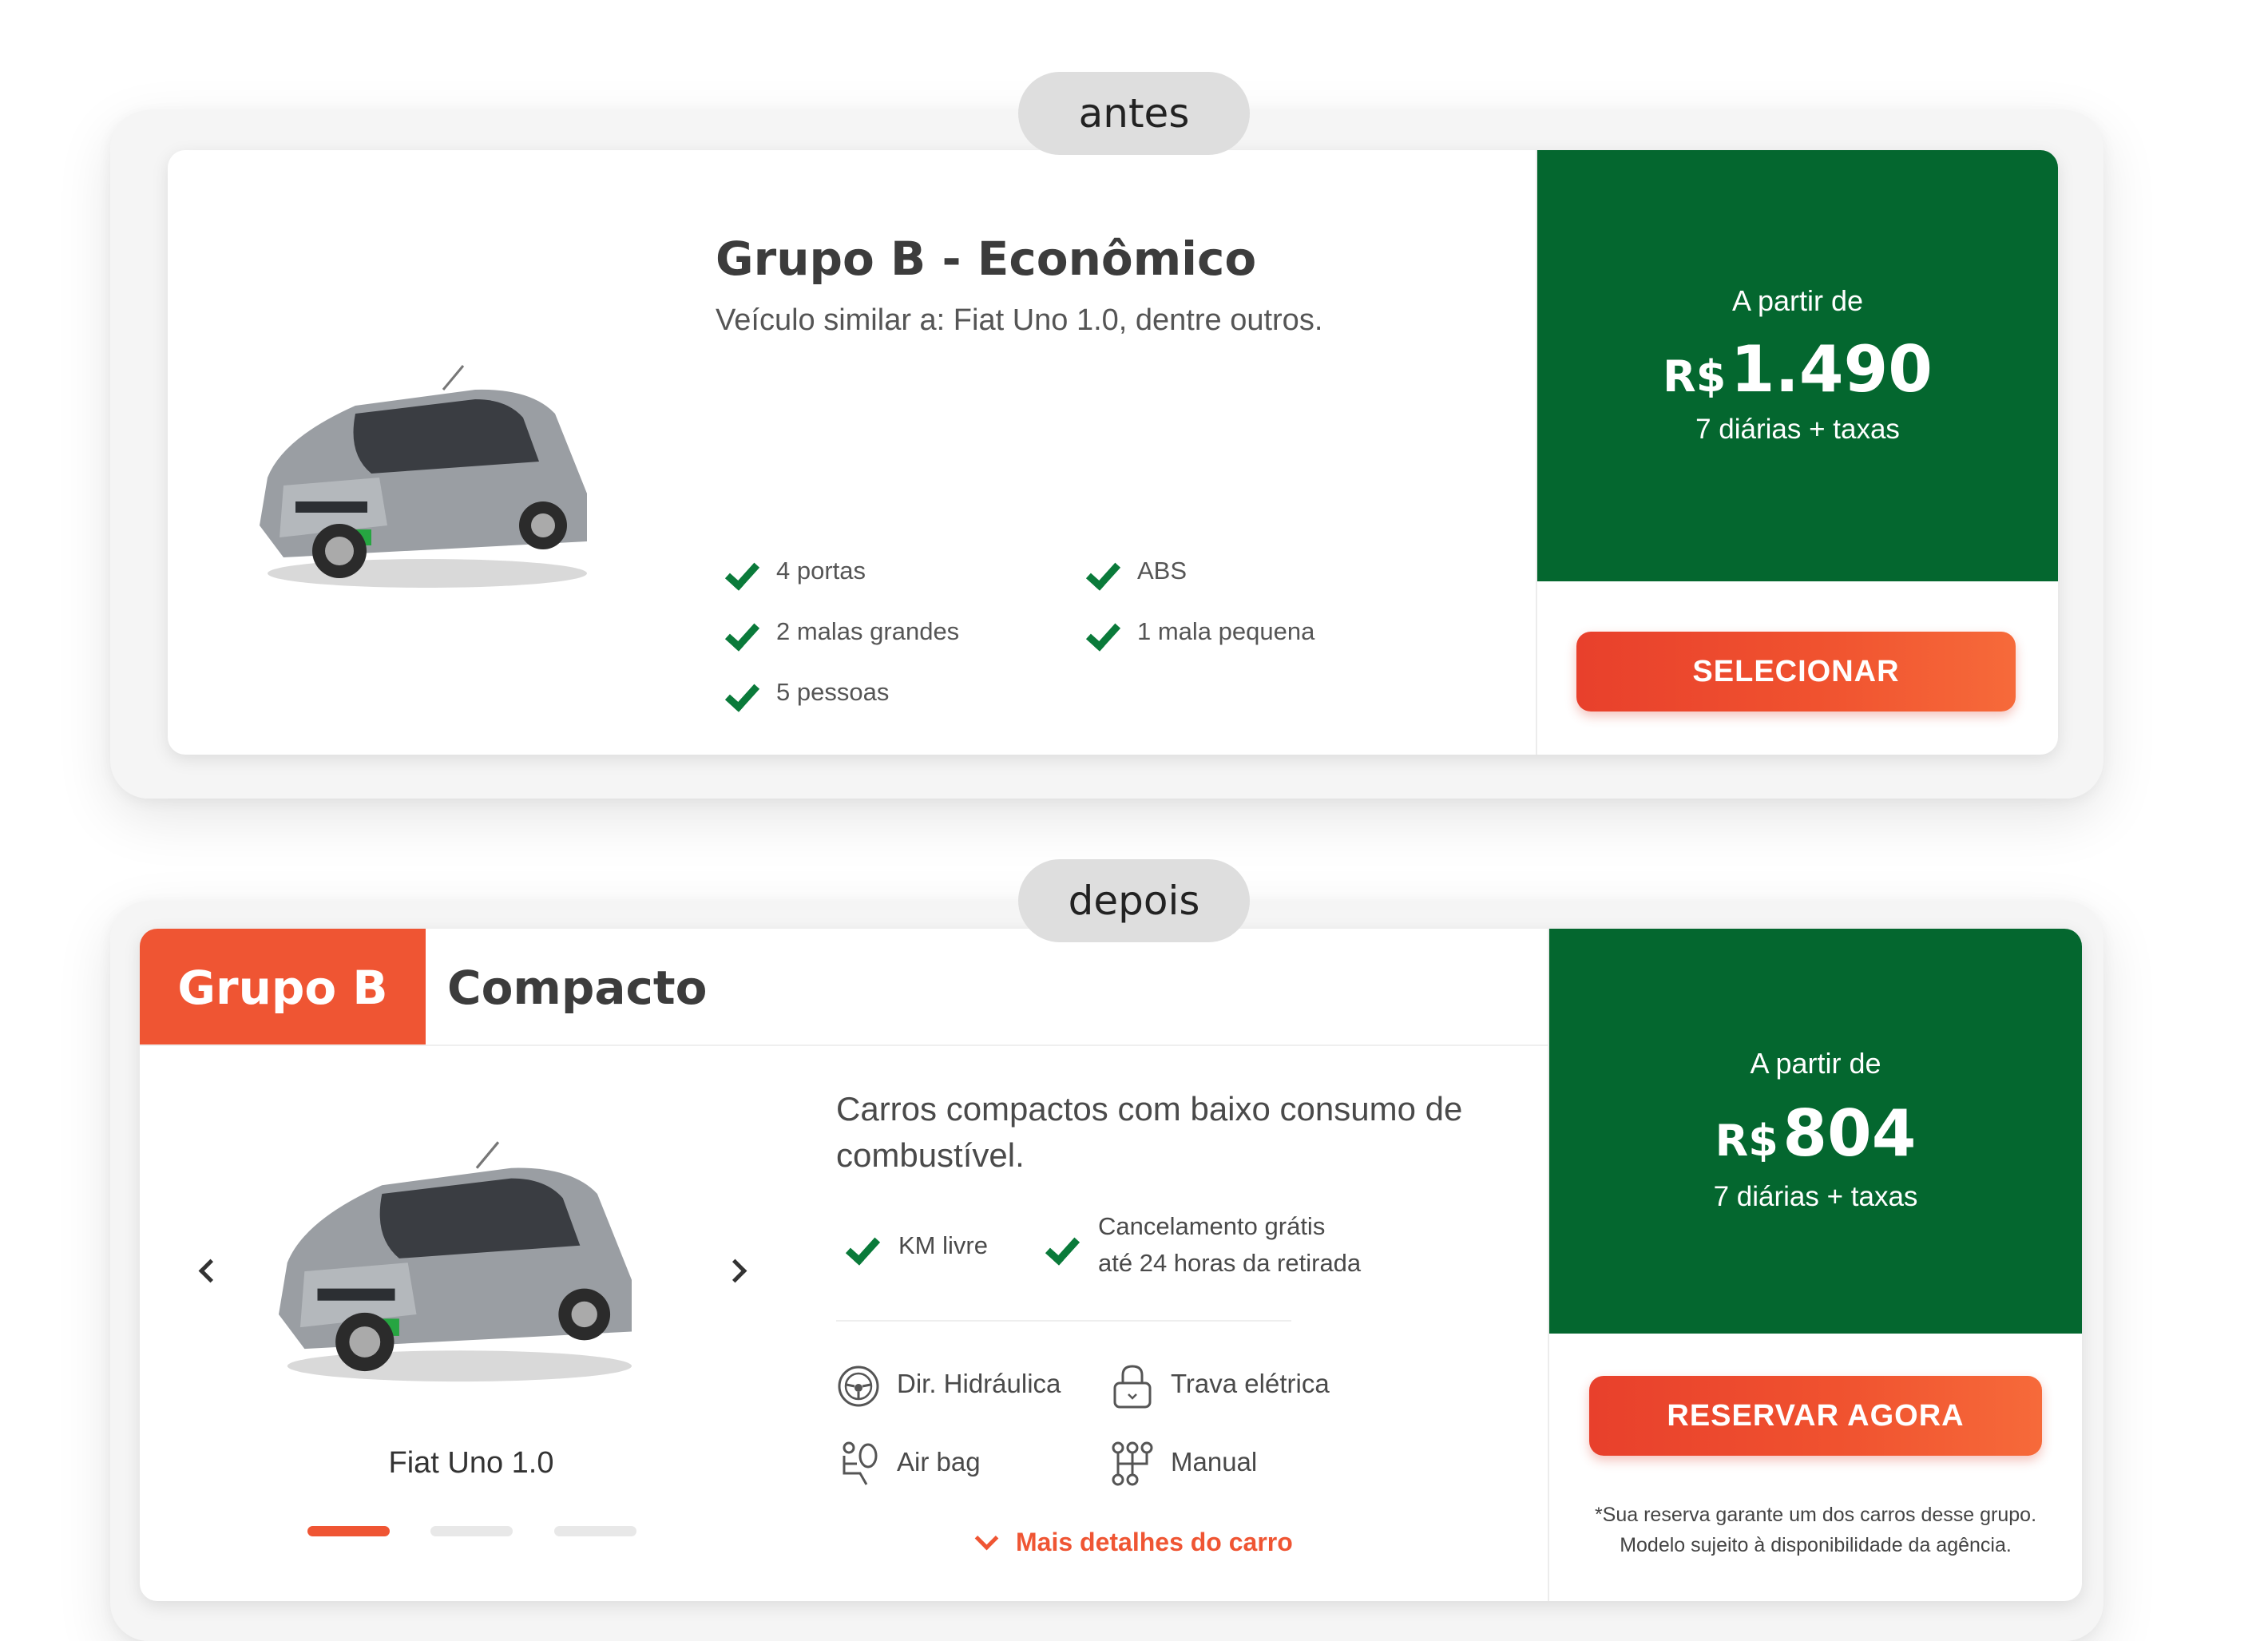 This screenshot has height=1641, width=2268. I want to click on price-value: R$ 804, so click(1816, 1133).